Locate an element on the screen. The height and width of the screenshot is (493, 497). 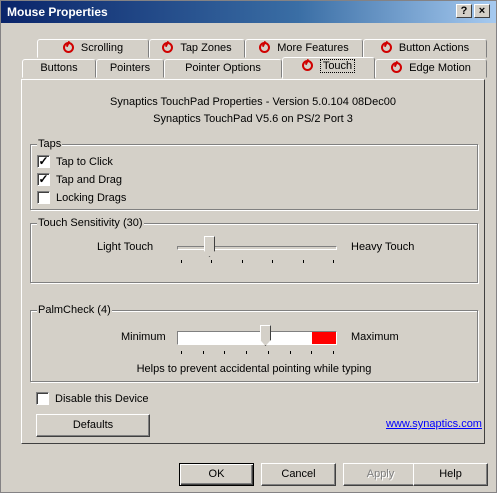
tab-label: Buttons is located at coordinates (59, 68).